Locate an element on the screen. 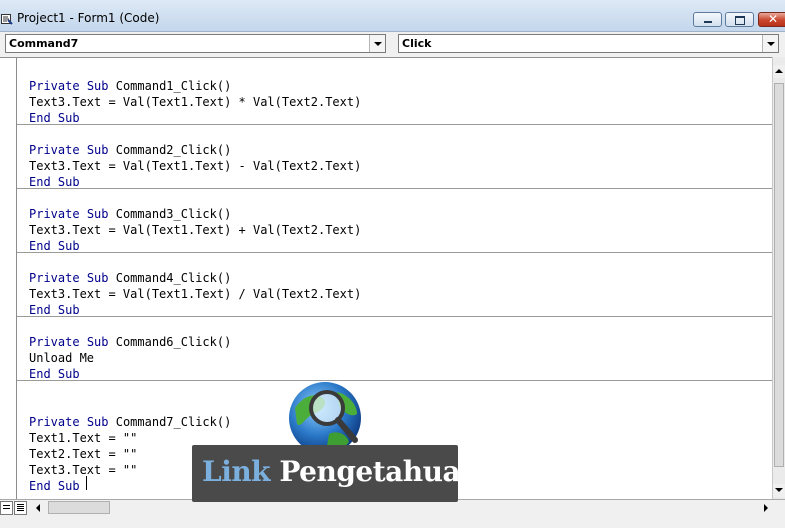  code-text: Command2_Click() is located at coordinates (170, 150).